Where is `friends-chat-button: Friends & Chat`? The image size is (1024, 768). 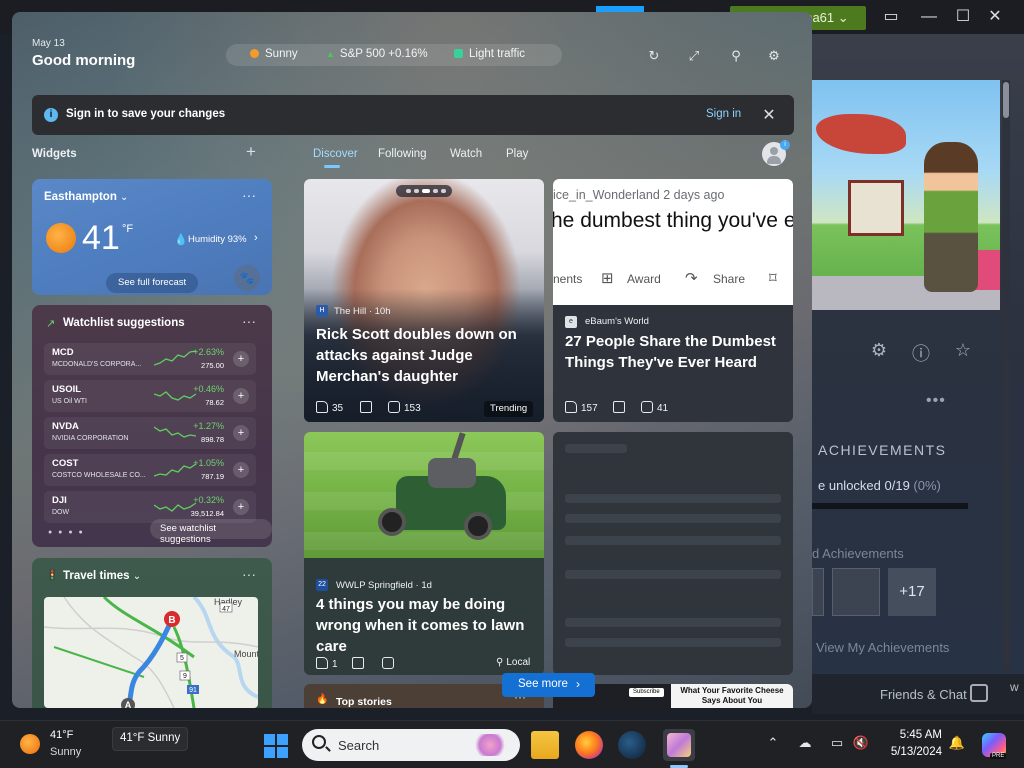
friends-chat-button: Friends & Chat is located at coordinates (918, 694).